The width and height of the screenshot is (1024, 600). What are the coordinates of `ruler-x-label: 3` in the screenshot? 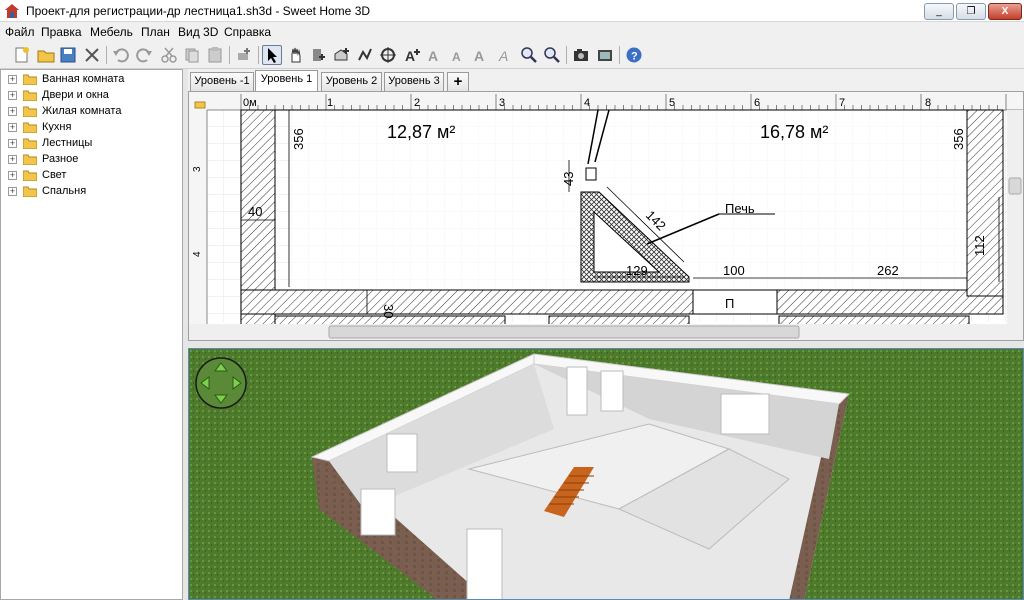 It's located at (502, 103).